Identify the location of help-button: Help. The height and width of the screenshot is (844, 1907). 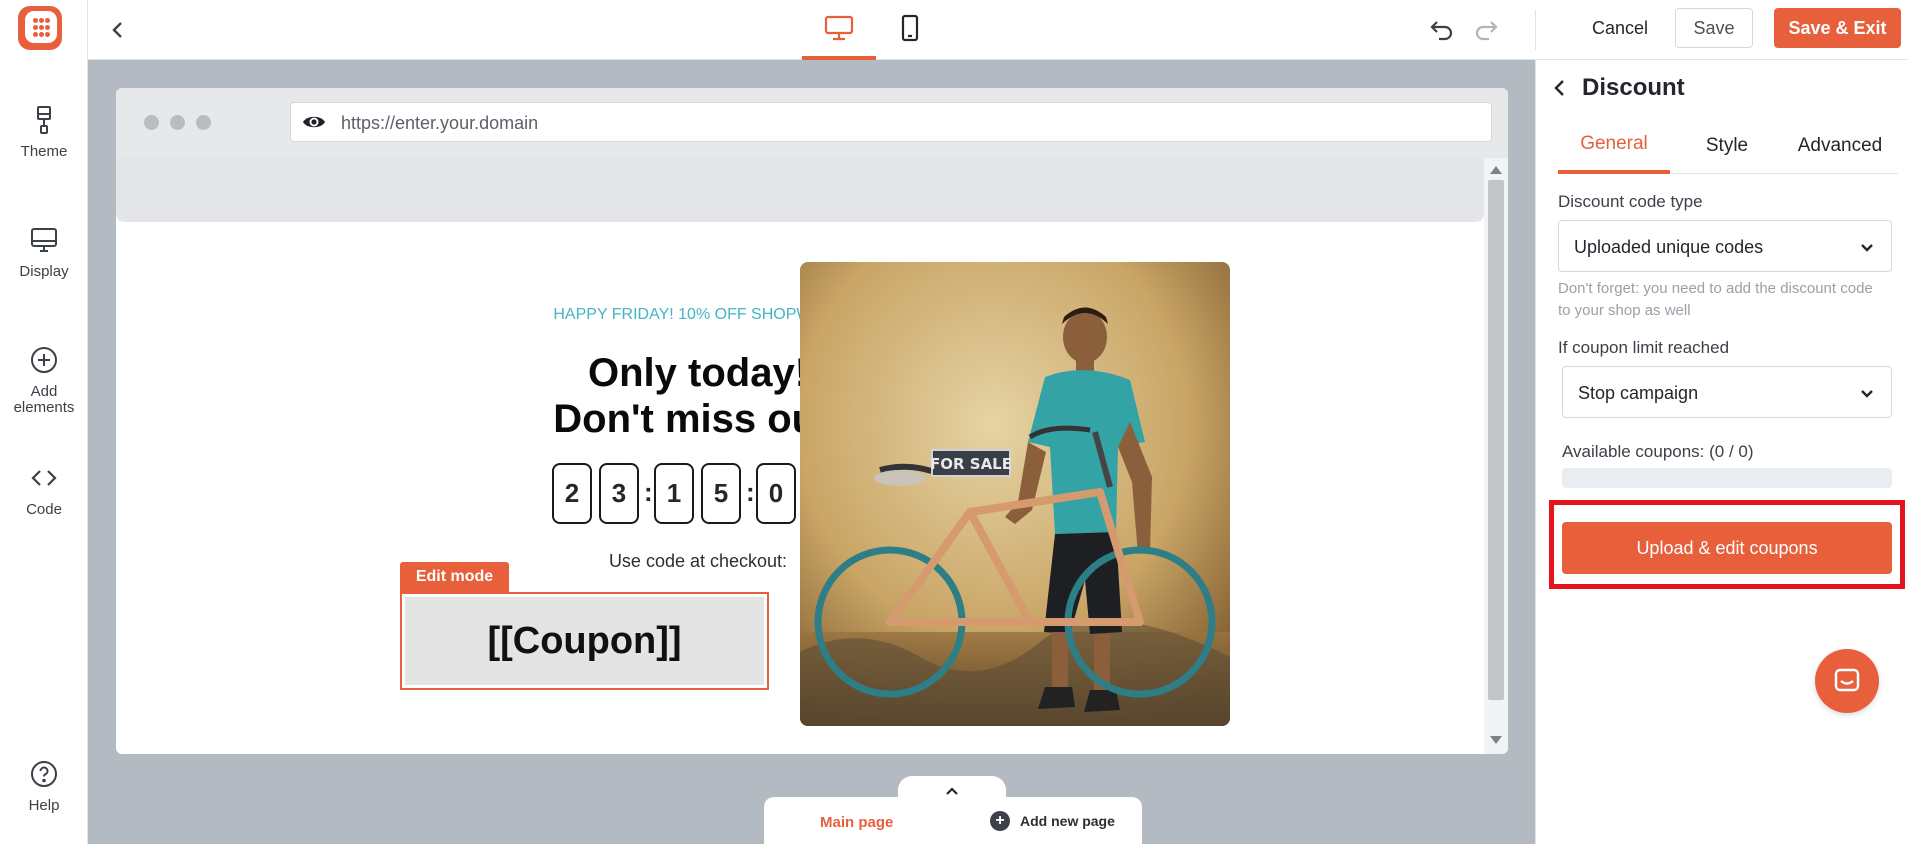
(44, 786).